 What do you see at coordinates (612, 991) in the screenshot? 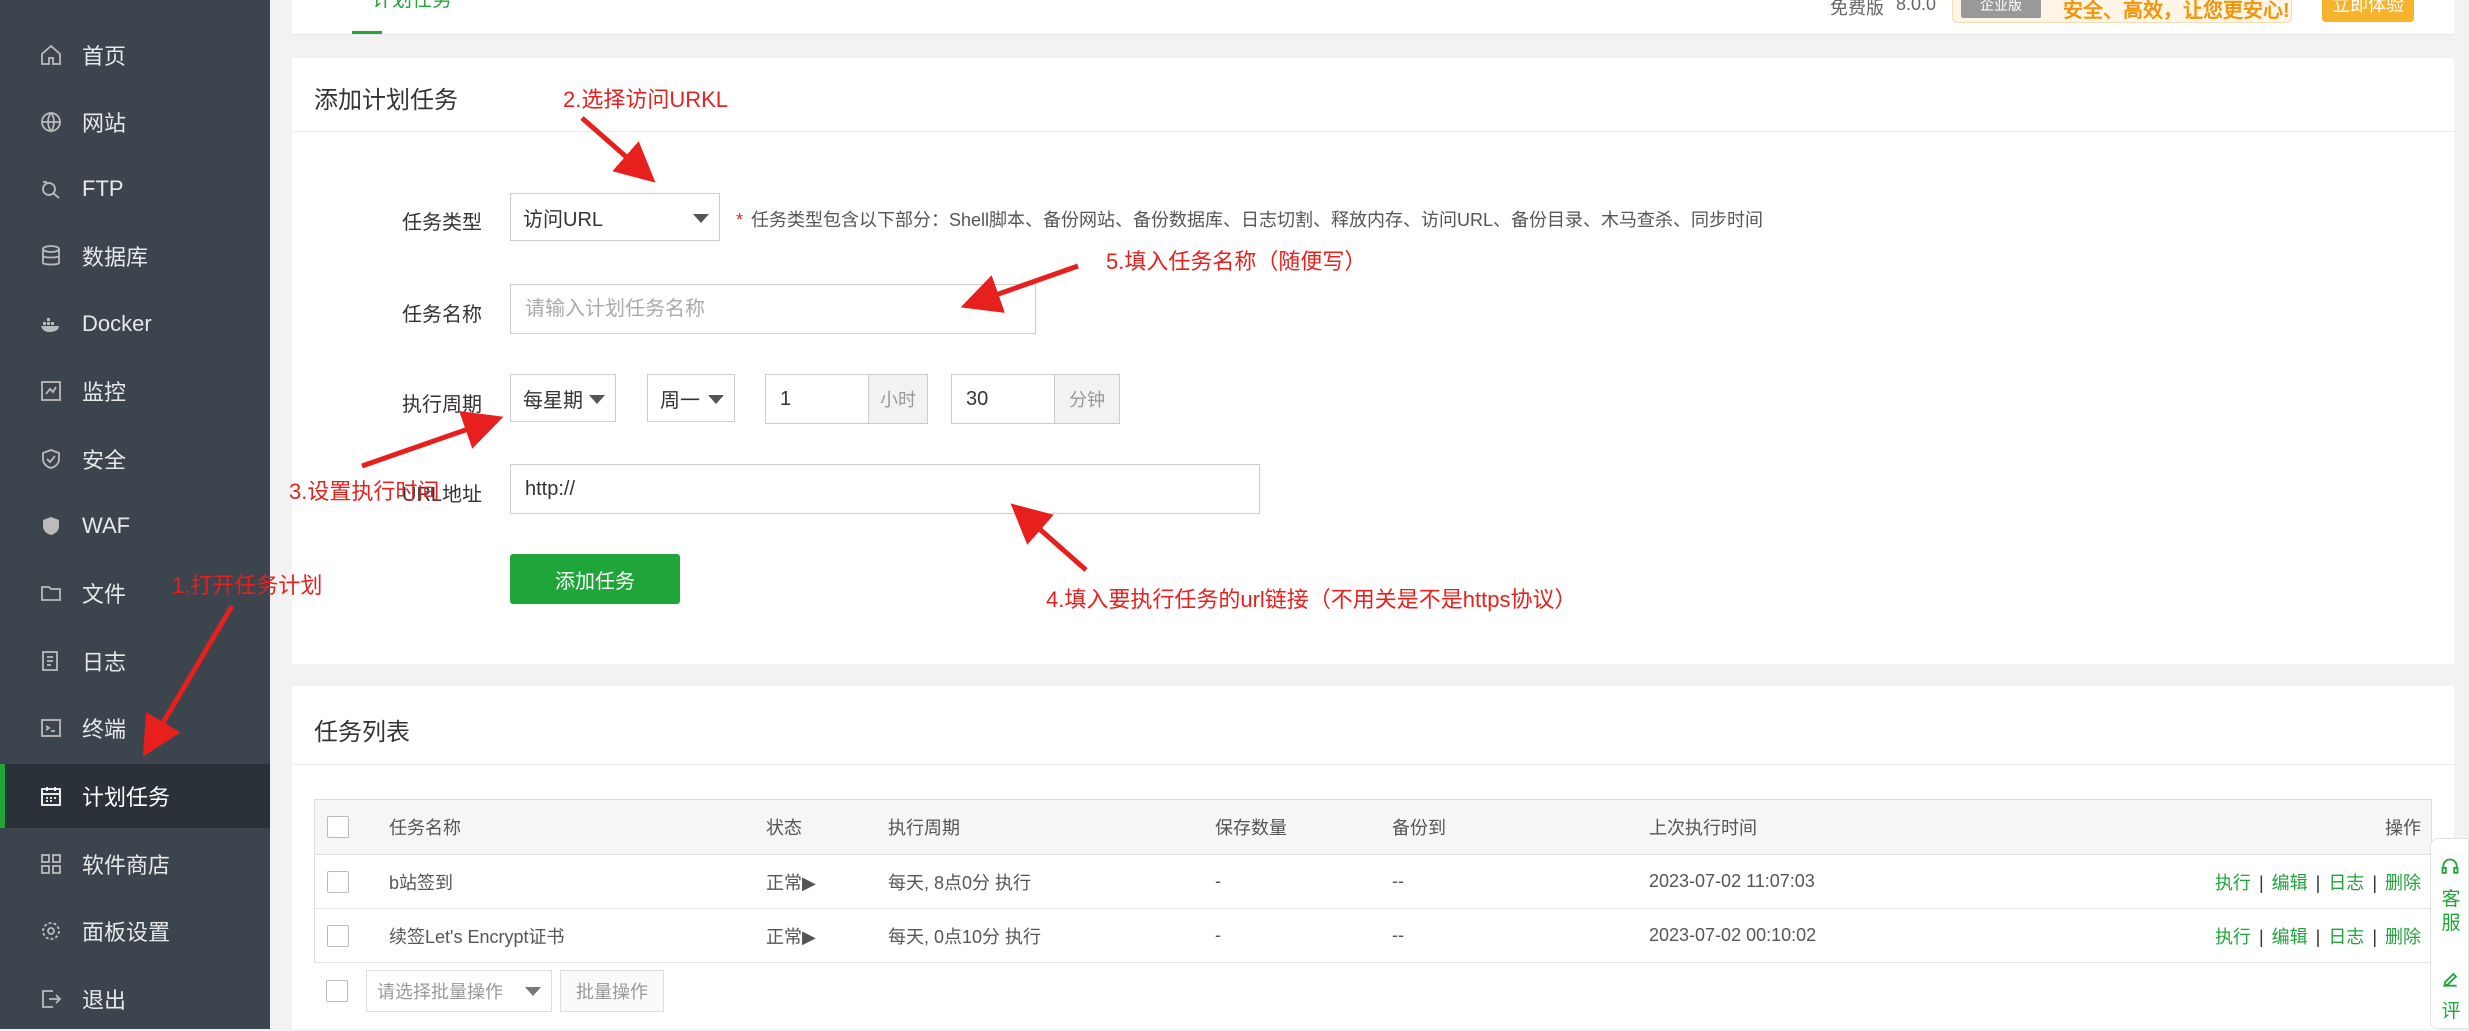
I see `batch-operation-button: 批量操作` at bounding box center [612, 991].